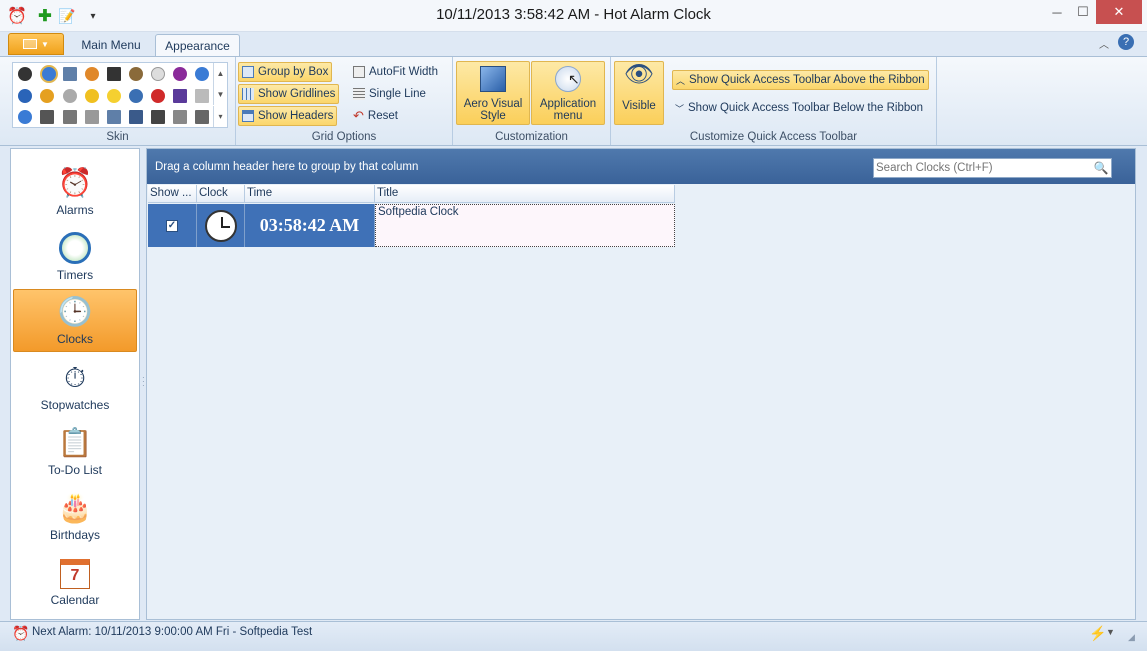 The width and height of the screenshot is (1147, 651). I want to click on nav-item-clocks: 🕒 Clocks, so click(75, 320).